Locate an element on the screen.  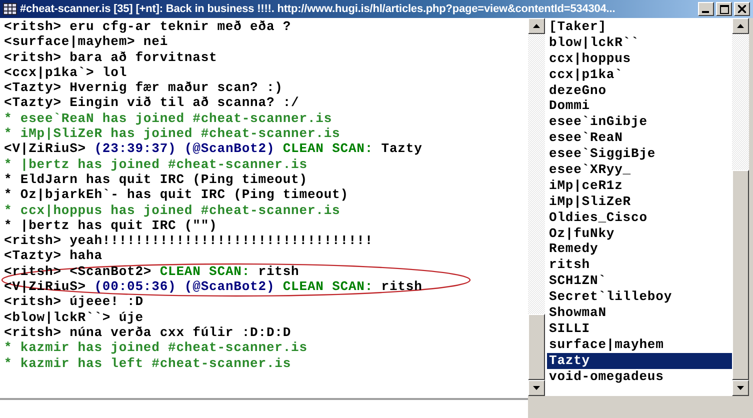
nick-item: iMp|ceR1z is located at coordinates (639, 186).